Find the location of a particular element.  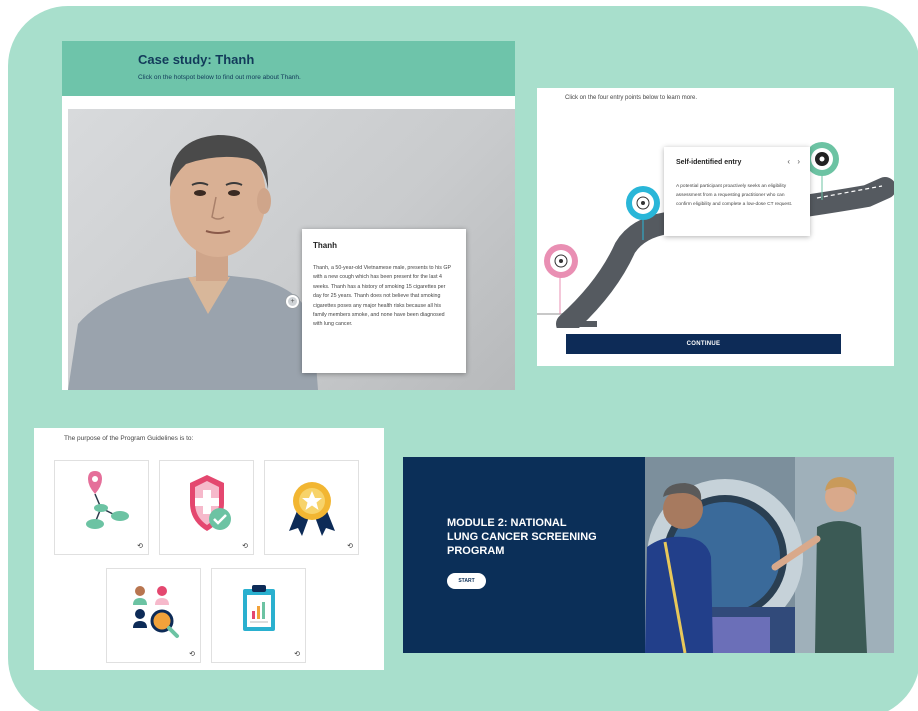

pink-entry-pin is located at coordinates (561, 261).